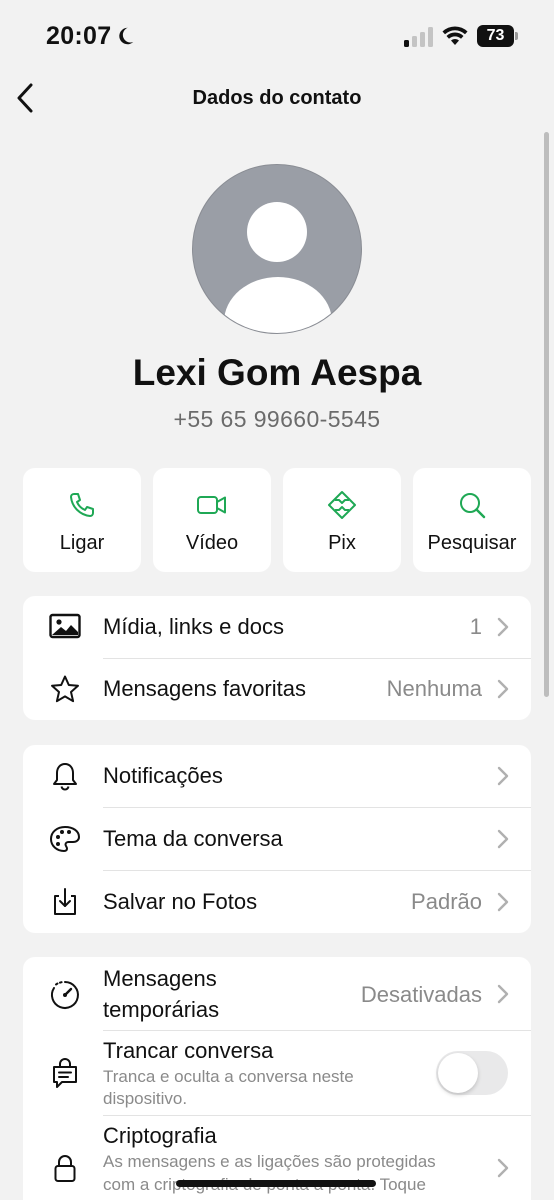 The height and width of the screenshot is (1200, 554). What do you see at coordinates (65, 627) in the screenshot?
I see `photo-icon` at bounding box center [65, 627].